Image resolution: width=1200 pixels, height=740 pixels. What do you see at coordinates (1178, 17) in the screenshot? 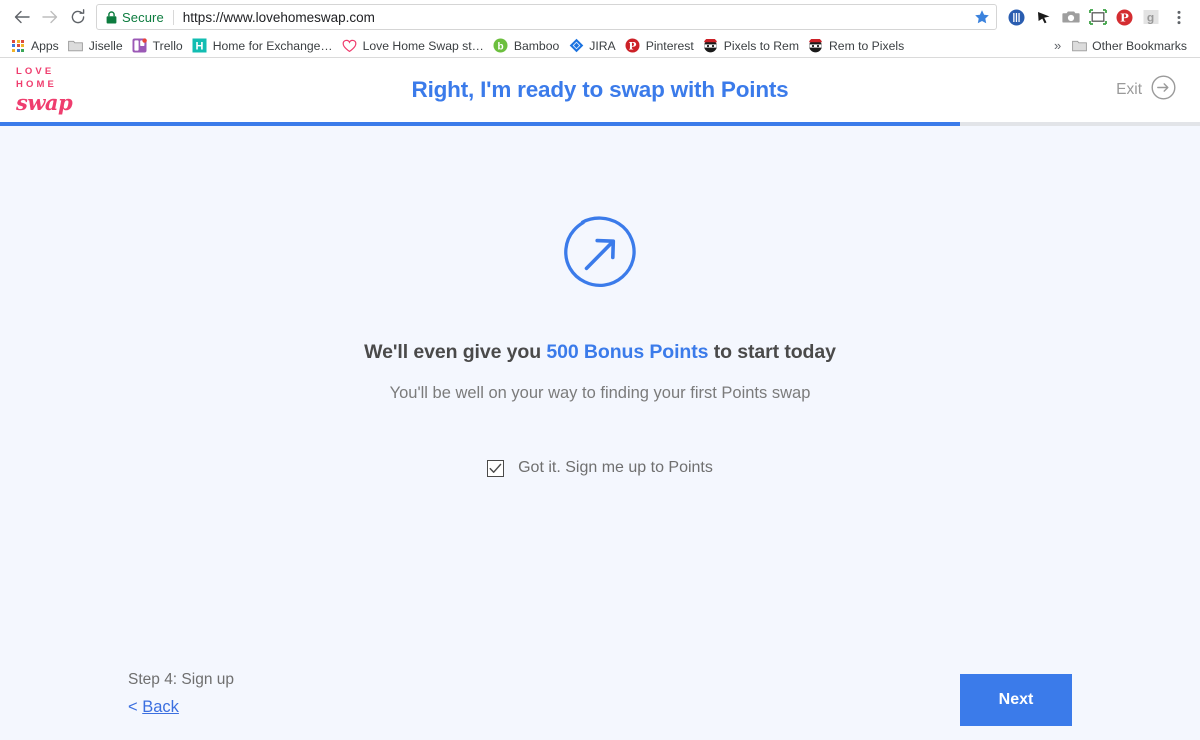
I see `chrome-menu-icon` at bounding box center [1178, 17].